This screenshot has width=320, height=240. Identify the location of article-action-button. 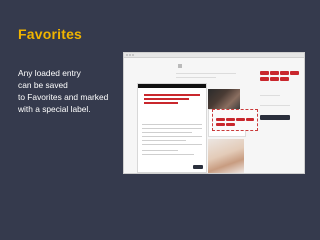
(198, 167).